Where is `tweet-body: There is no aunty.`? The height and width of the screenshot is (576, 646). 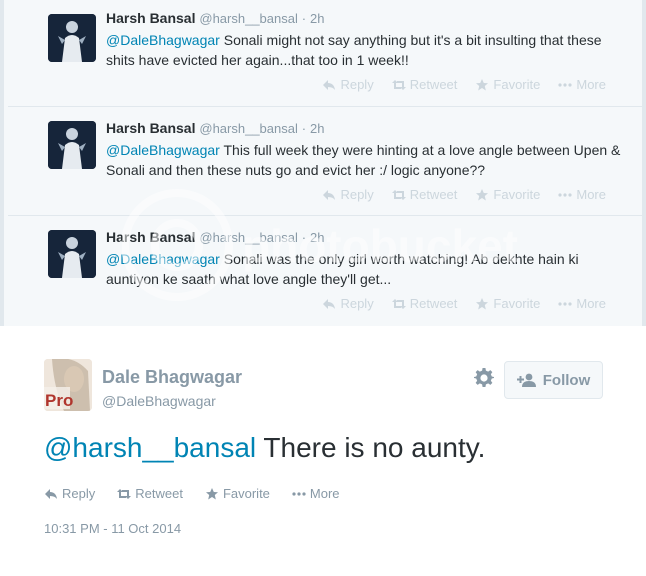
tweet-body: There is no aunty. is located at coordinates (371, 447).